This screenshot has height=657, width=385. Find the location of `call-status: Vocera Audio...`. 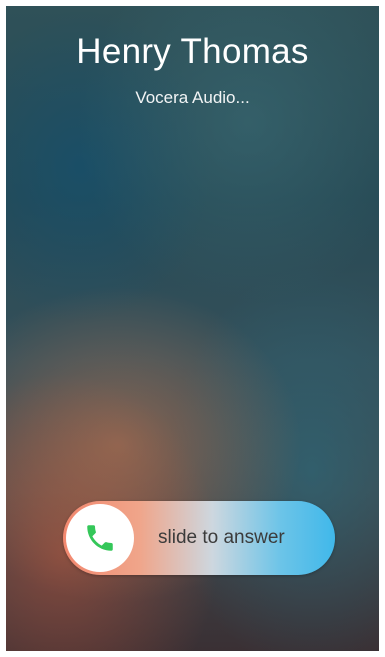

call-status: Vocera Audio... is located at coordinates (192, 97).